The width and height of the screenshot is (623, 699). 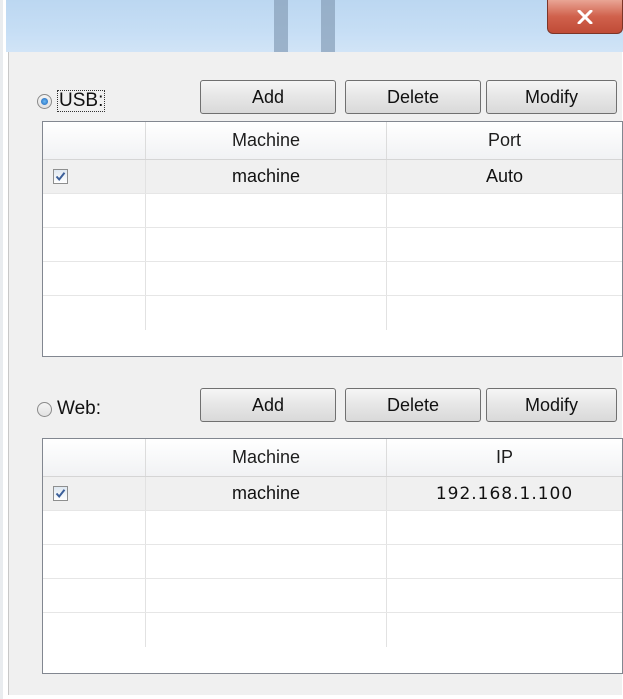 I want to click on usb-radio-option: USB:, so click(x=71, y=101).